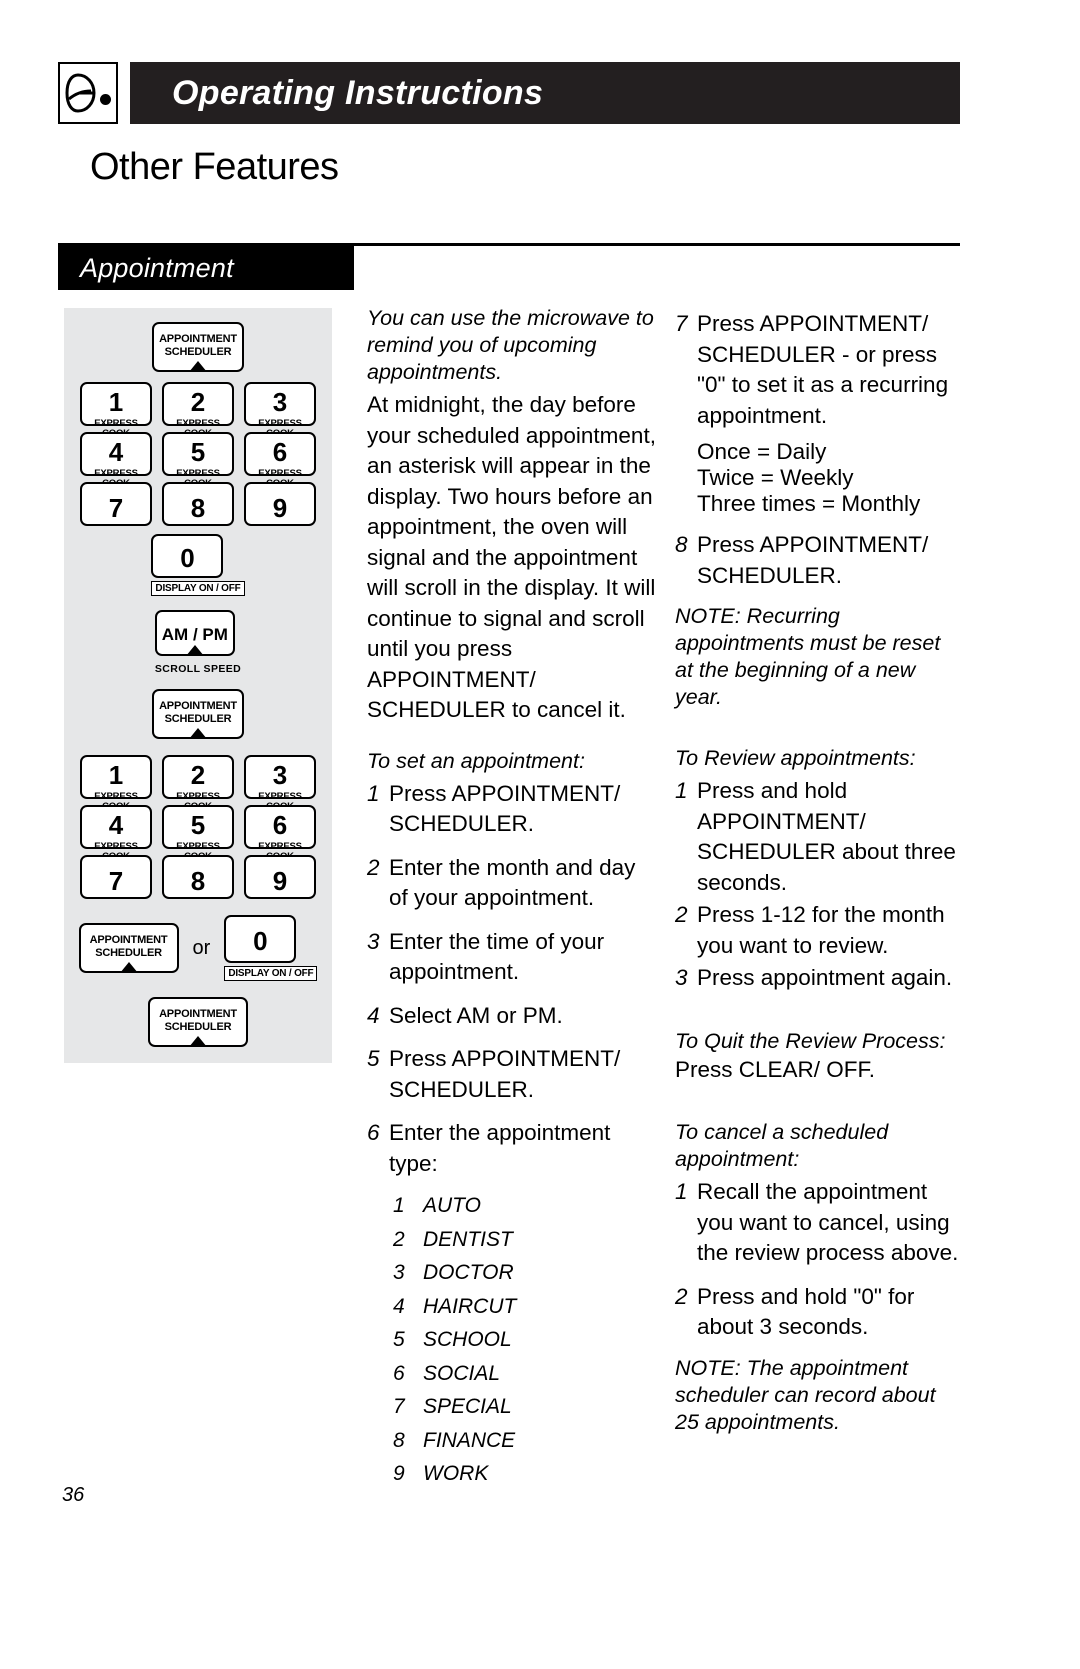 This screenshot has height=1669, width=1080. What do you see at coordinates (775, 477) in the screenshot?
I see `recurrence-option: Twice = Weekly` at bounding box center [775, 477].